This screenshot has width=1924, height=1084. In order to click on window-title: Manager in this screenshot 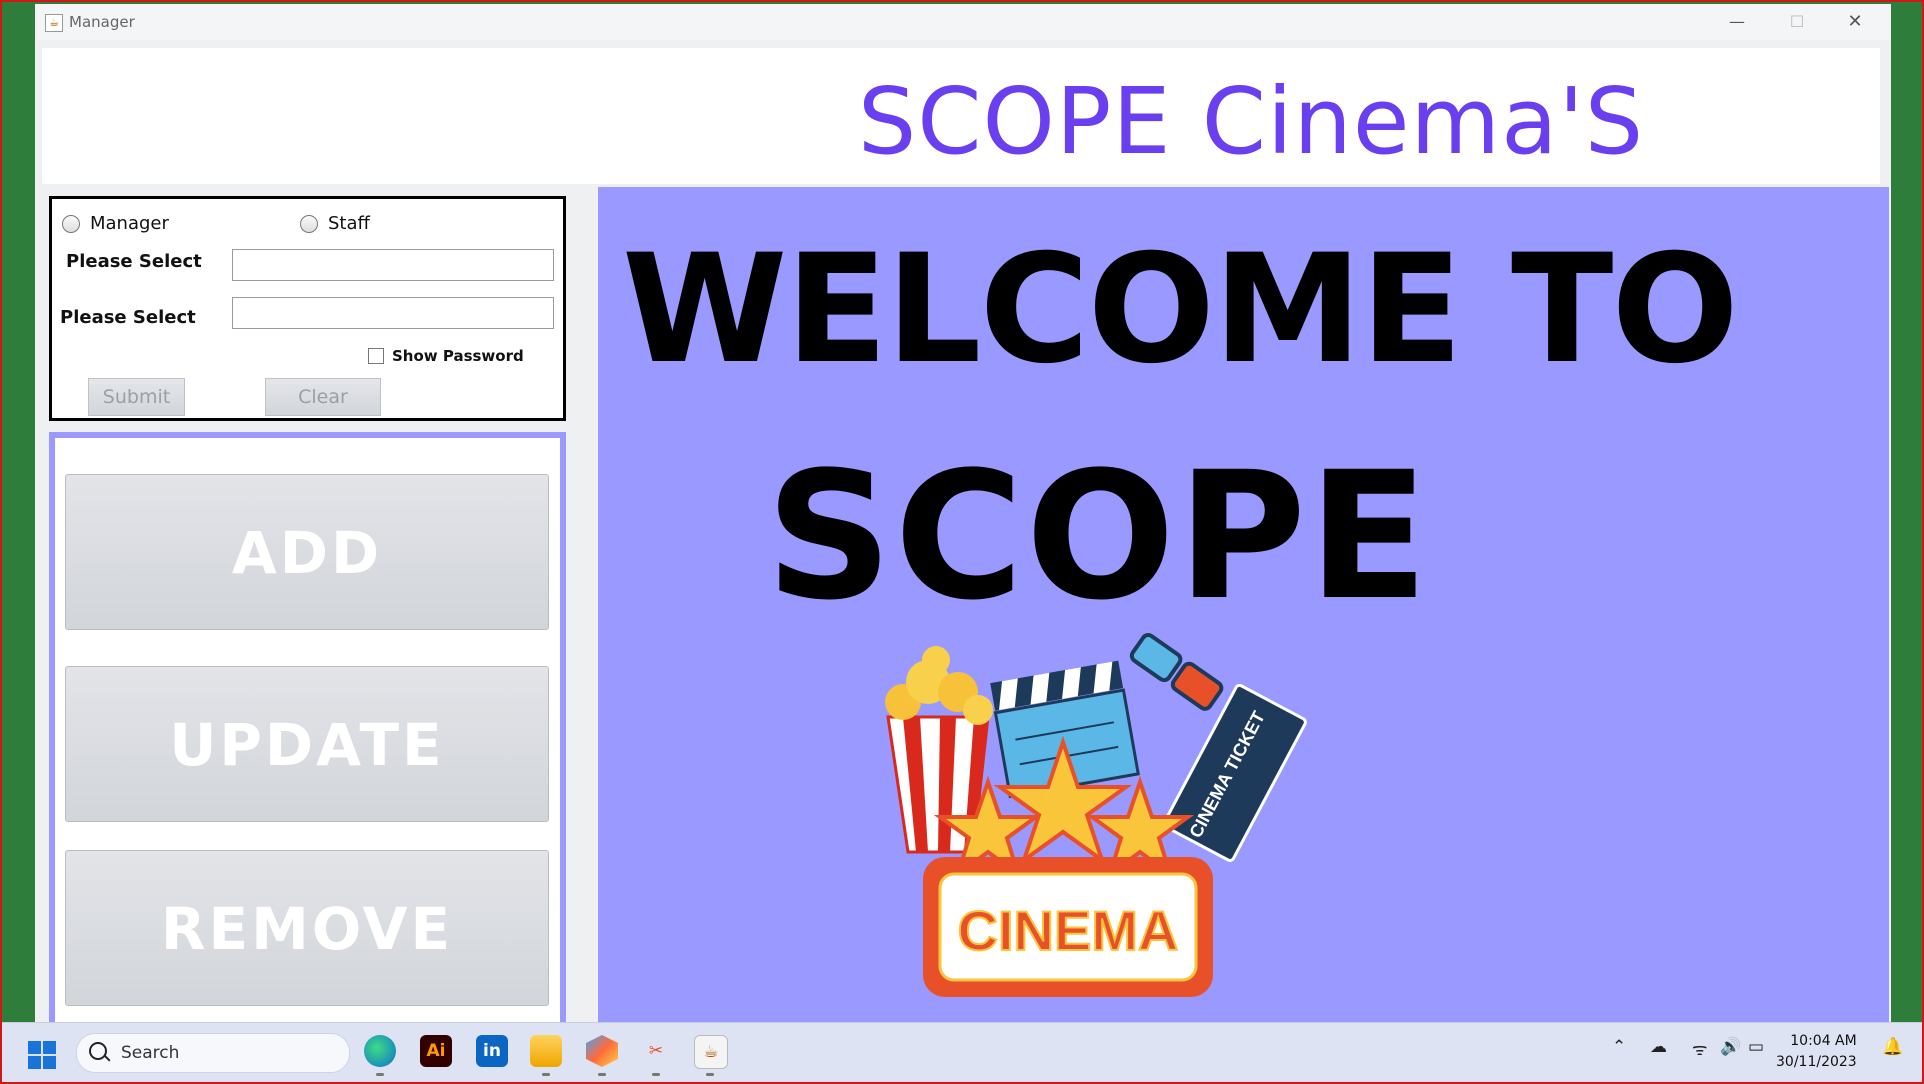, I will do `click(102, 22)`.